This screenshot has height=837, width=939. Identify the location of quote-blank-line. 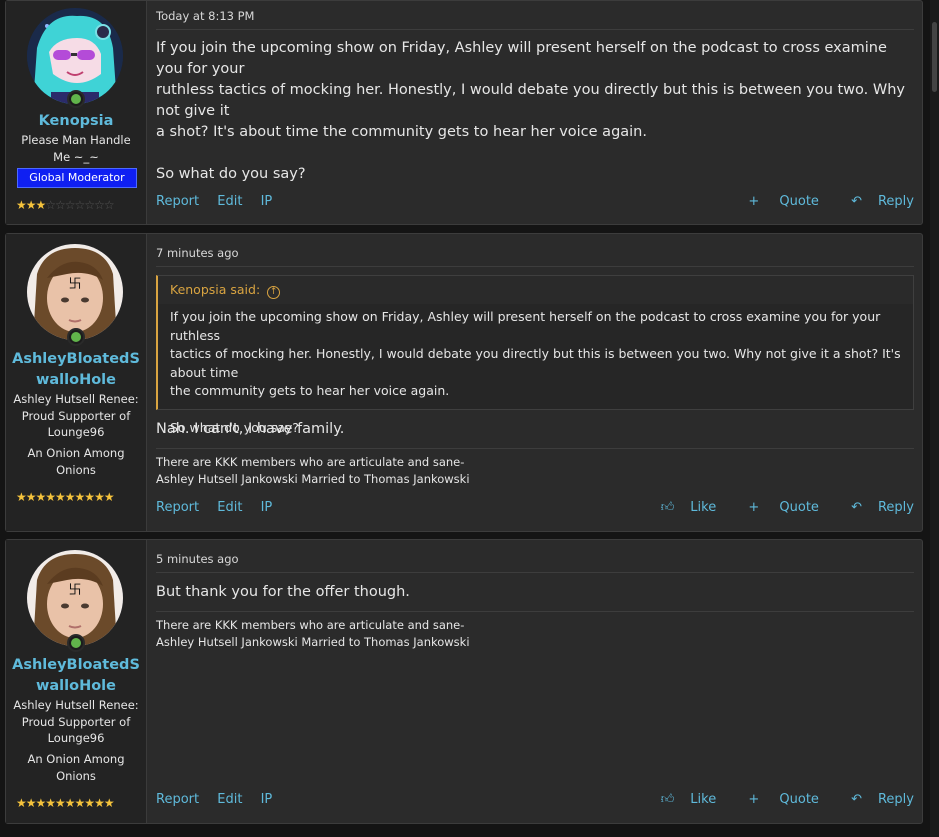
(535, 410).